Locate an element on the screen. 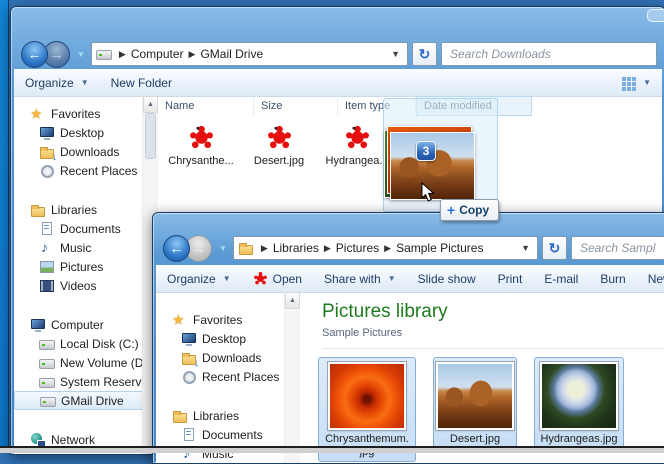 This screenshot has width=664, height=464. computer-icon is located at coordinates (38, 325).